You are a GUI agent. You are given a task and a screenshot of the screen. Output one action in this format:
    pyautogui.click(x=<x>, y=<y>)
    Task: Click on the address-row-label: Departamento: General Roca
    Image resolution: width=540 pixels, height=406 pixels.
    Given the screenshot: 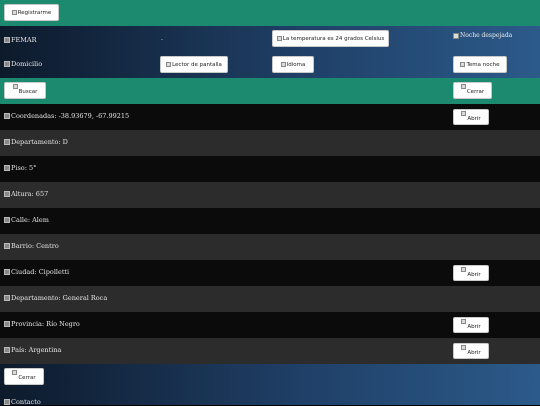 What is the action you would take?
    pyautogui.click(x=59, y=298)
    